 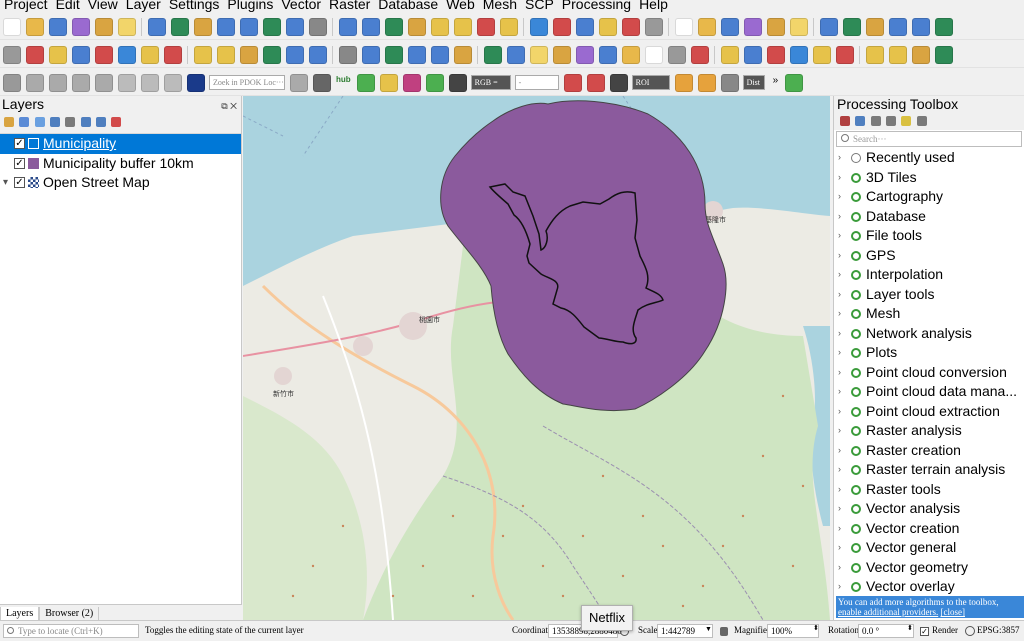 What do you see at coordinates (71, 631) in the screenshot?
I see `locator-input: Type to locate (Ctrl+K)` at bounding box center [71, 631].